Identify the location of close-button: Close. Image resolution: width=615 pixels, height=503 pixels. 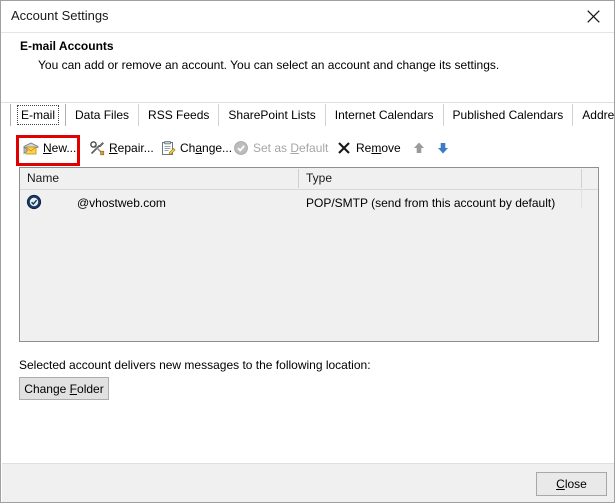
(571, 484).